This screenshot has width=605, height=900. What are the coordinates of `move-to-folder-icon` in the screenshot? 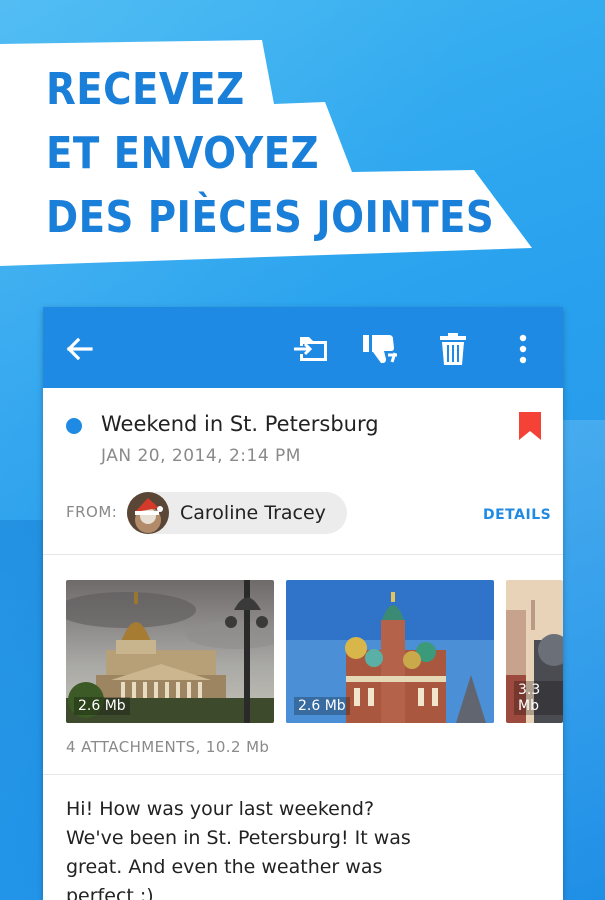 It's located at (310, 349).